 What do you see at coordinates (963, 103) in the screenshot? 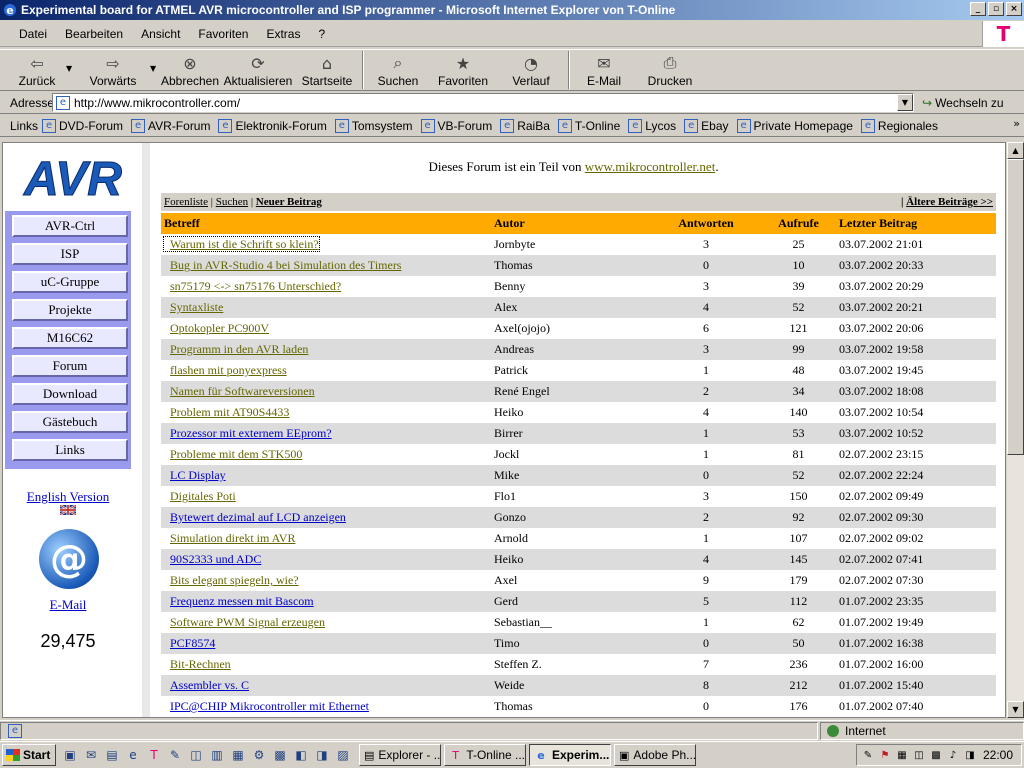
I see `go-button: ↪ Wechseln zu` at bounding box center [963, 103].